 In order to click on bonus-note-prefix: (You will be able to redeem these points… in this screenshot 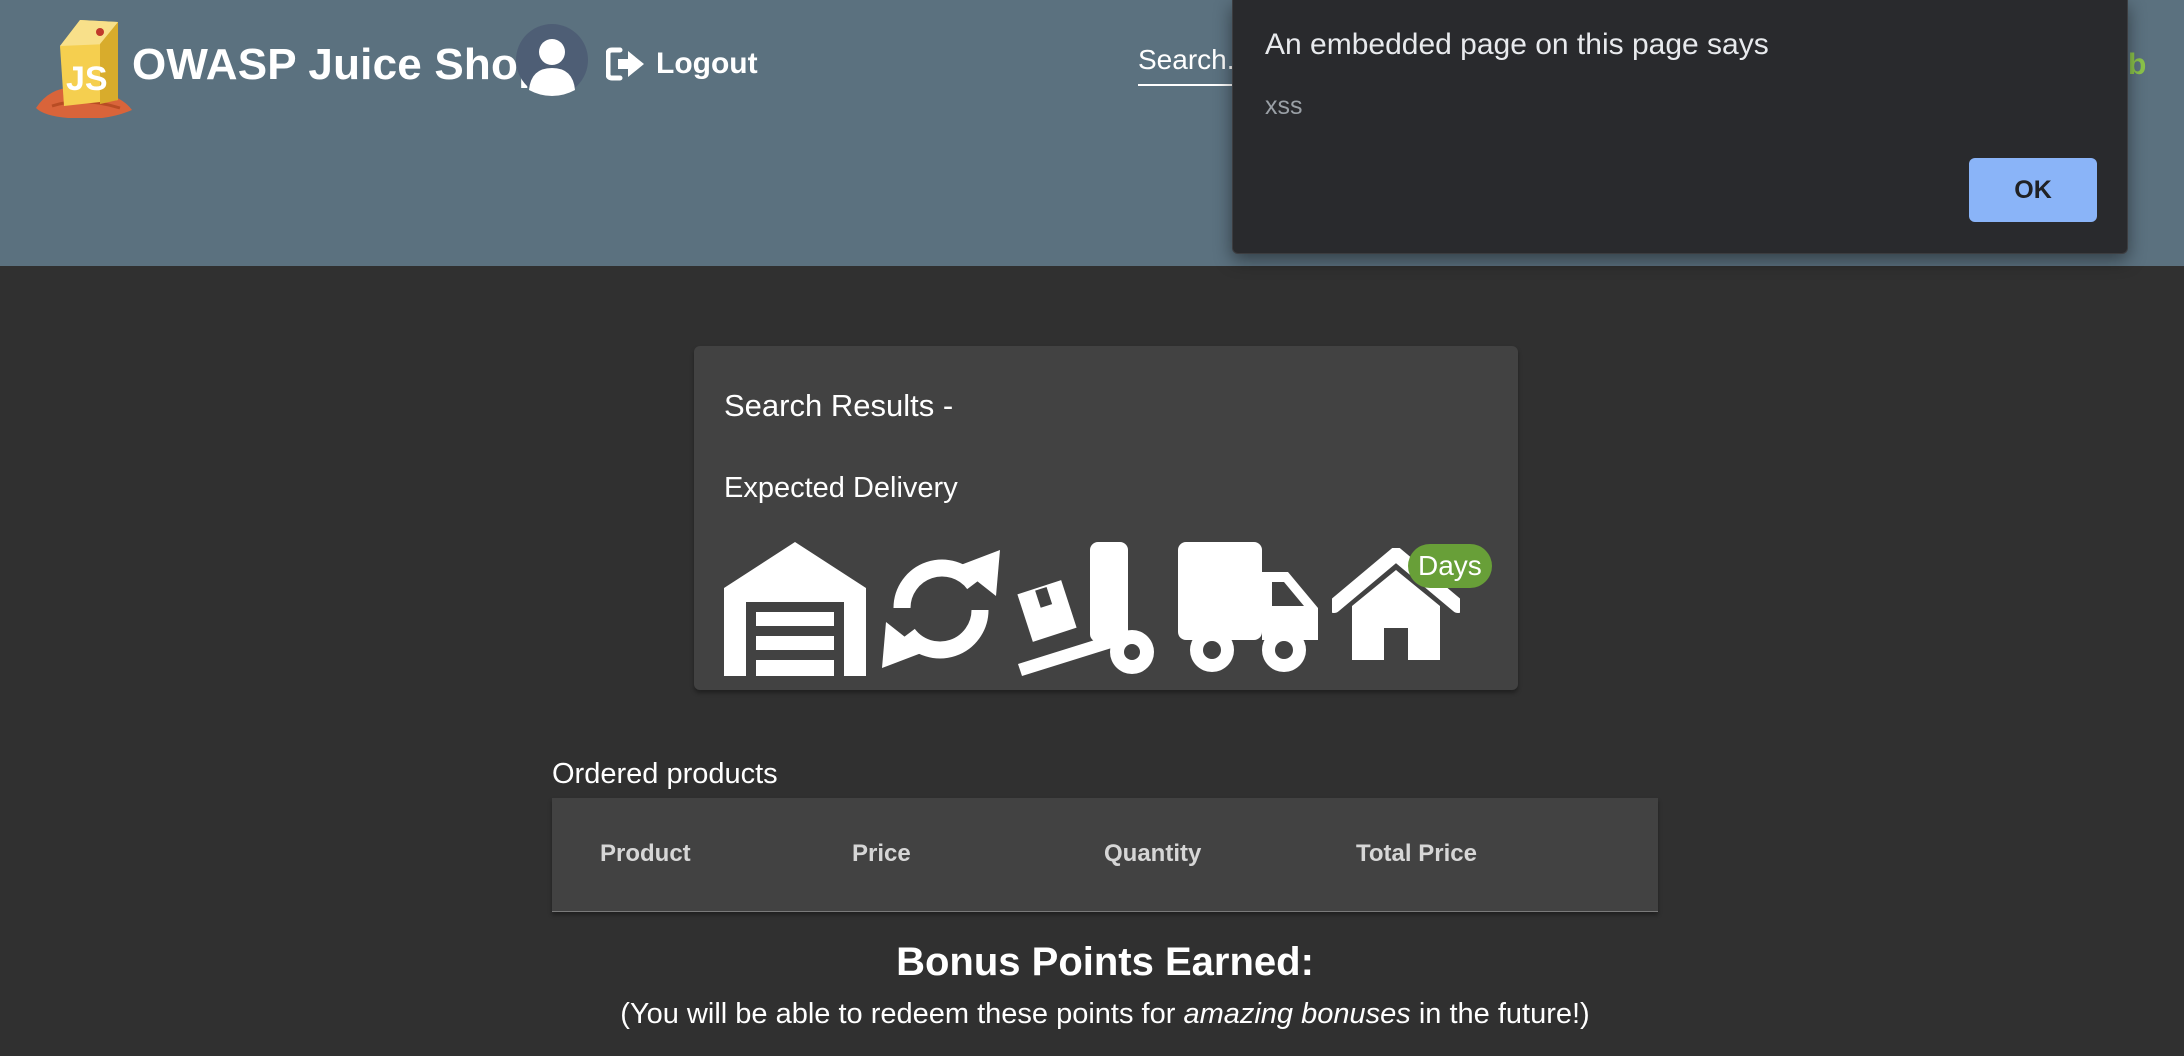, I will do `click(902, 1014)`.